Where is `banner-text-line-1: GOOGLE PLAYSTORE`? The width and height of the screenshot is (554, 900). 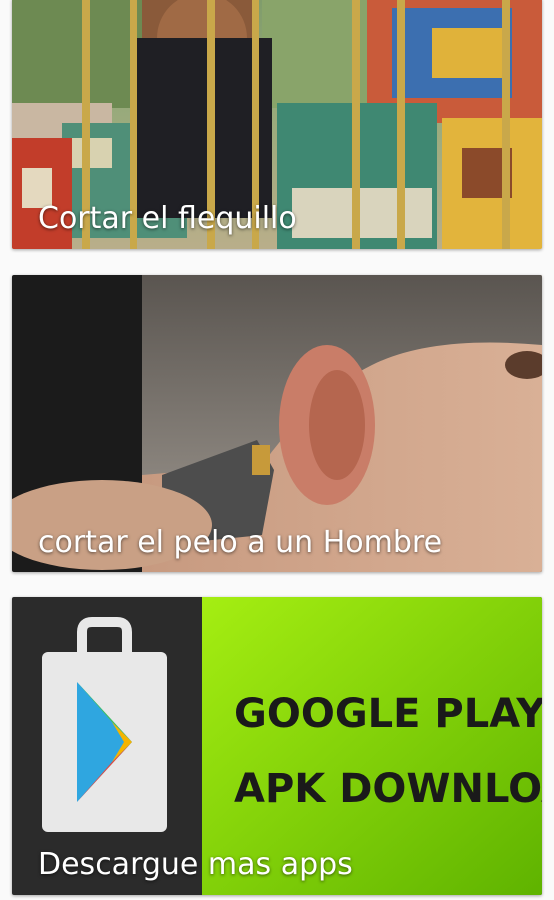
banner-text-line-1: GOOGLE PLAYSTORE is located at coordinates (388, 714).